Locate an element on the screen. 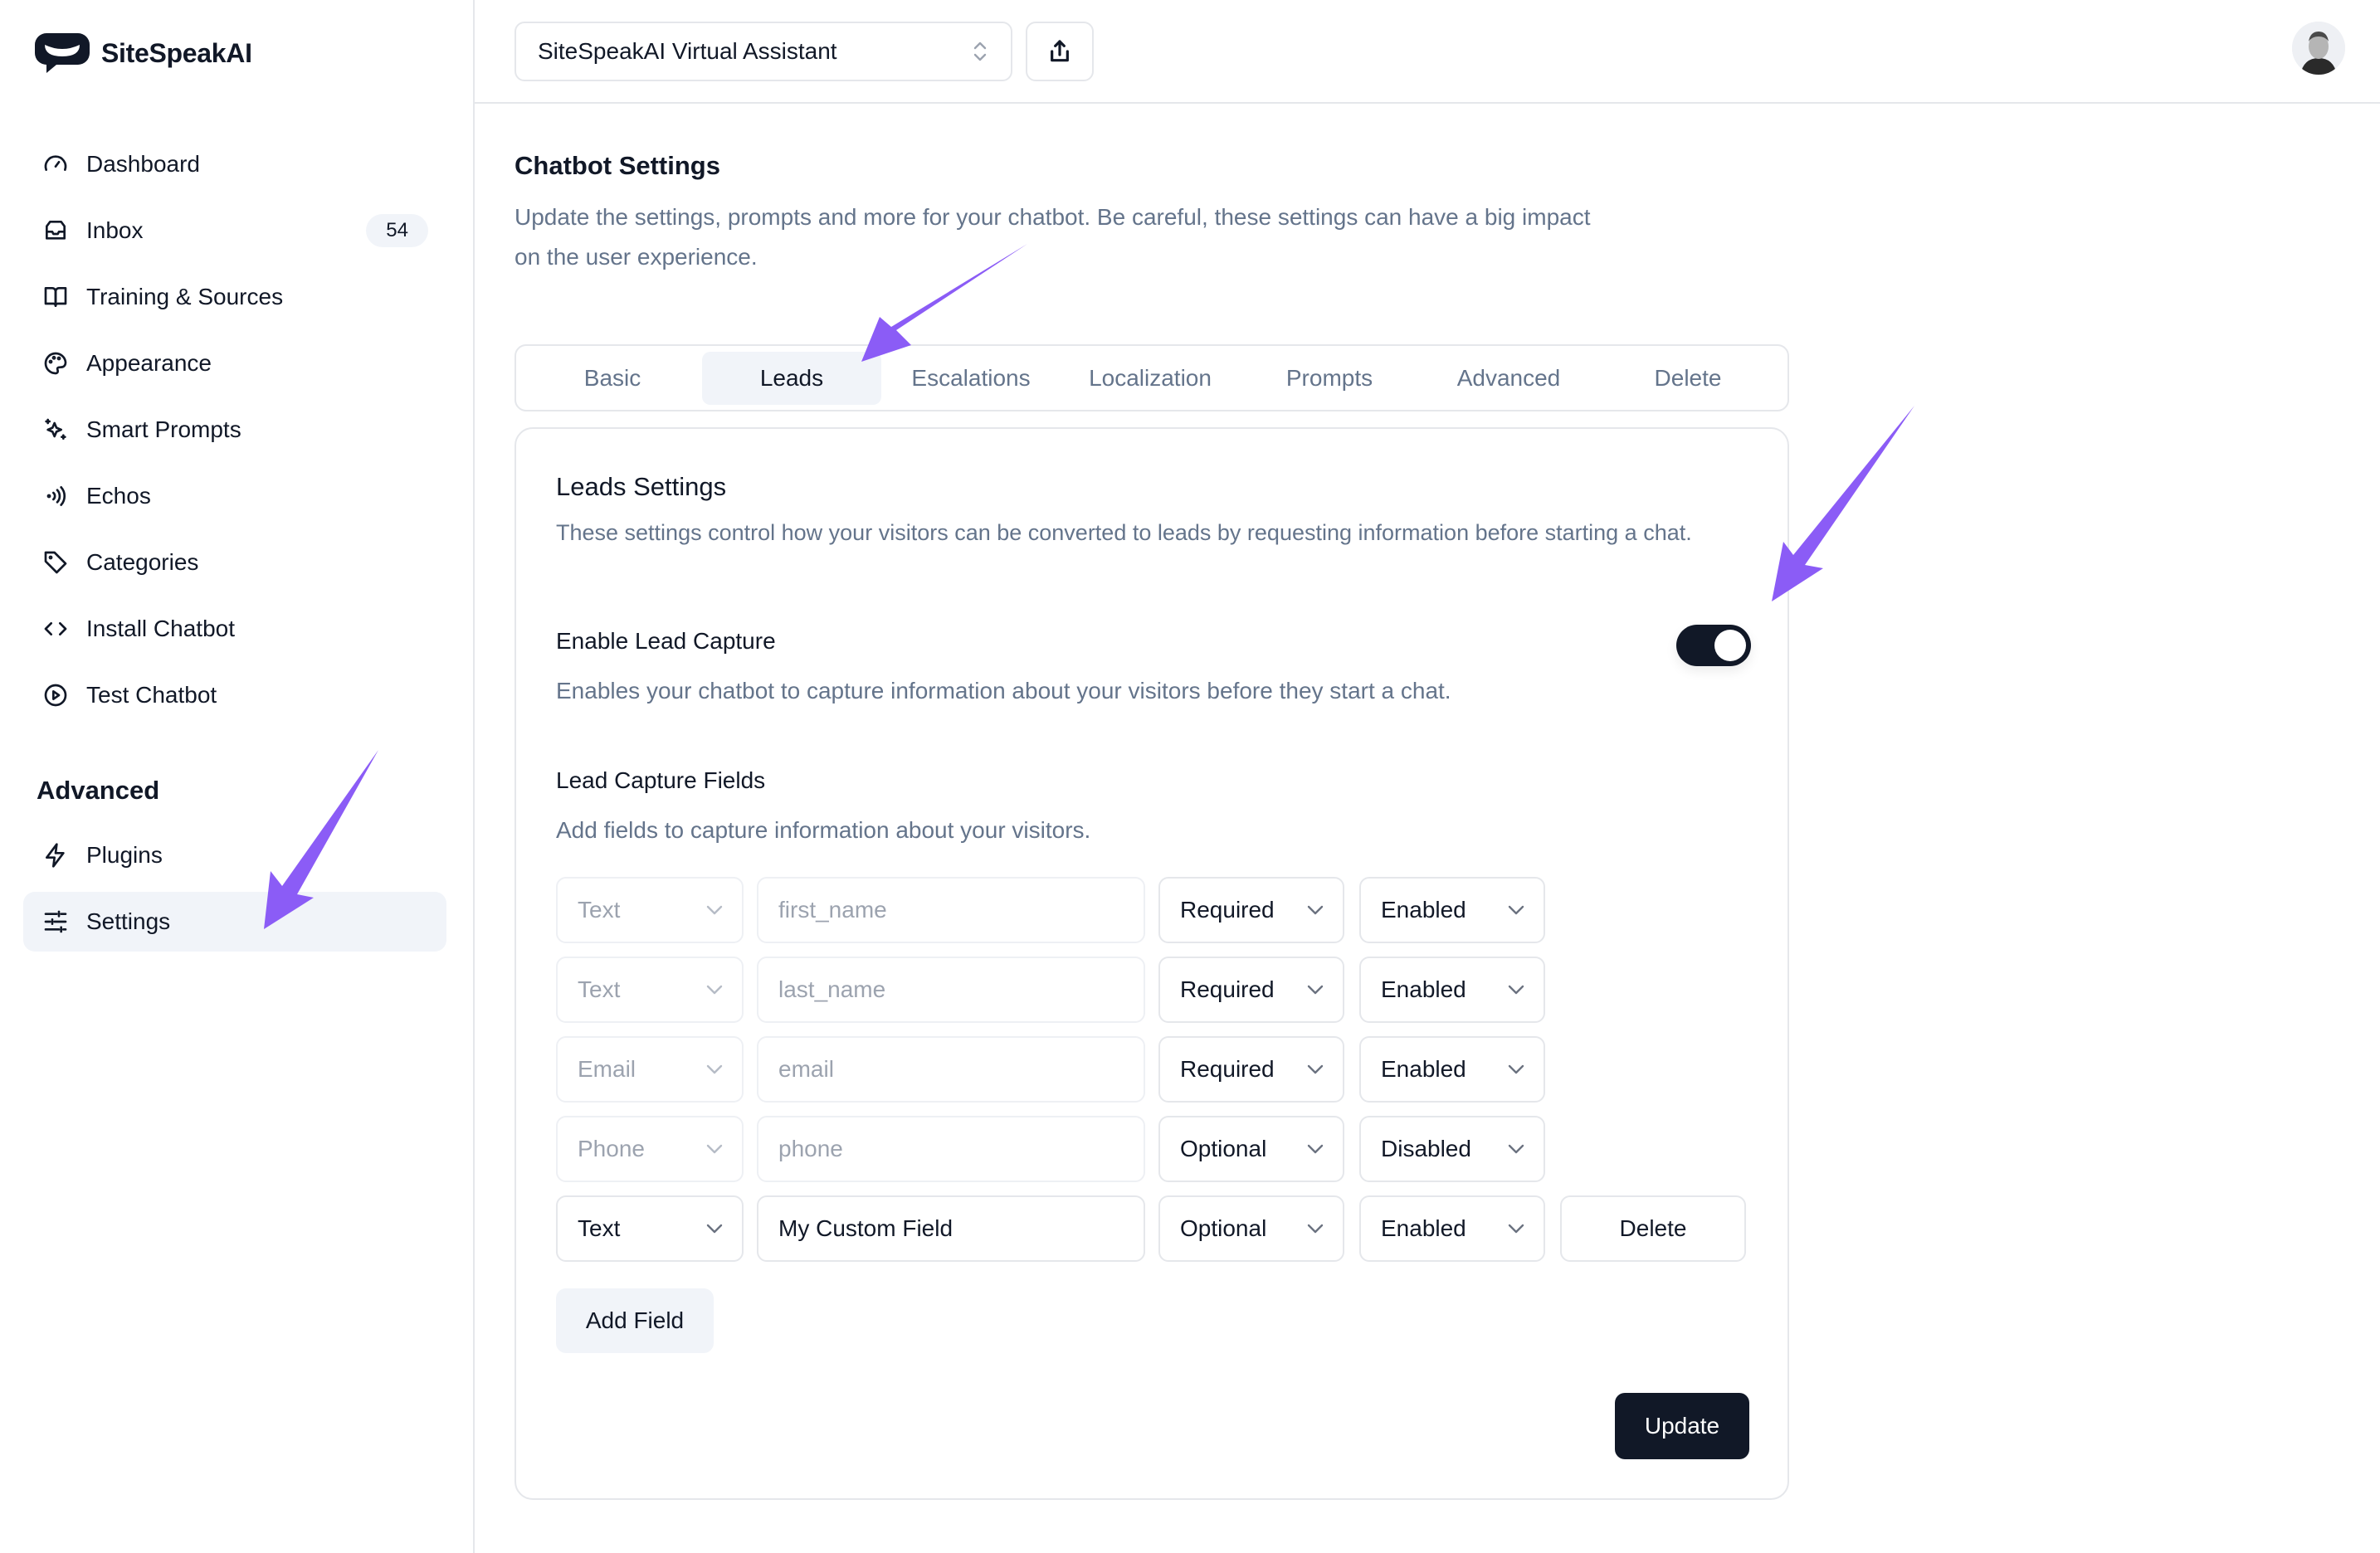 The width and height of the screenshot is (2380, 1553). field-row: Phone phone Optional Disabled is located at coordinates (1153, 1149).